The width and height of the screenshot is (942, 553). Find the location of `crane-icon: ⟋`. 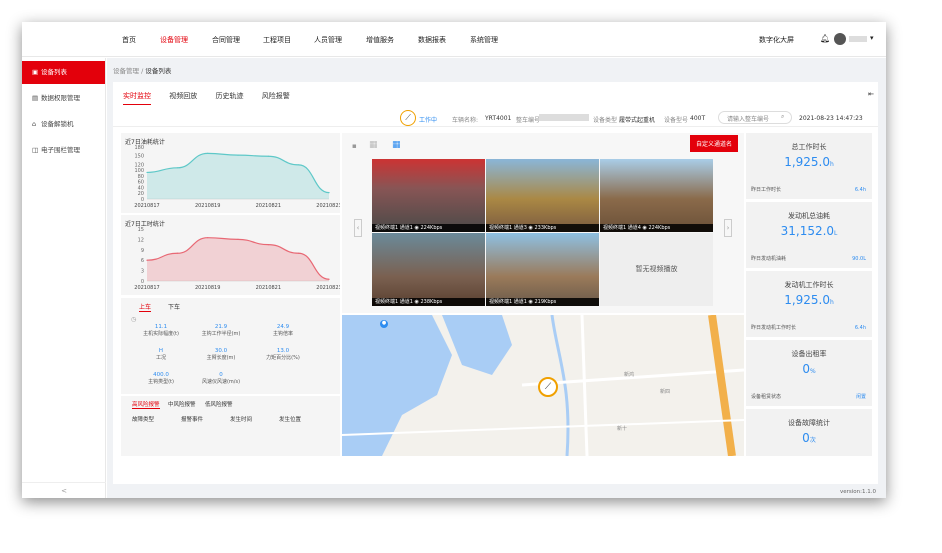

crane-icon: ⟋ is located at coordinates (408, 118).